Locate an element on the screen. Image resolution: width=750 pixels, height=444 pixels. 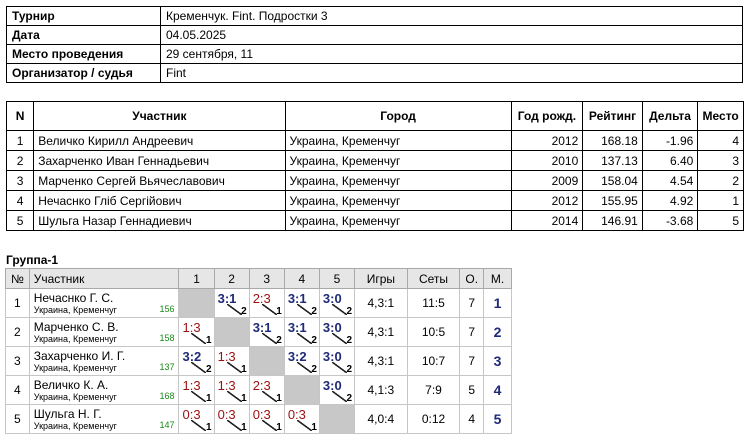
player-rating: 137 is located at coordinates (167, 367).